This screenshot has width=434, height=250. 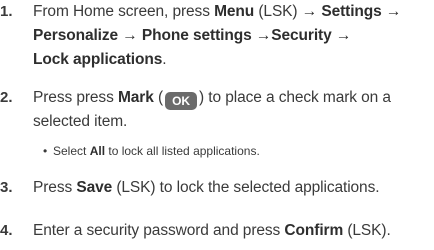 I want to click on text-segment: From Home screen, press, so click(x=124, y=11).